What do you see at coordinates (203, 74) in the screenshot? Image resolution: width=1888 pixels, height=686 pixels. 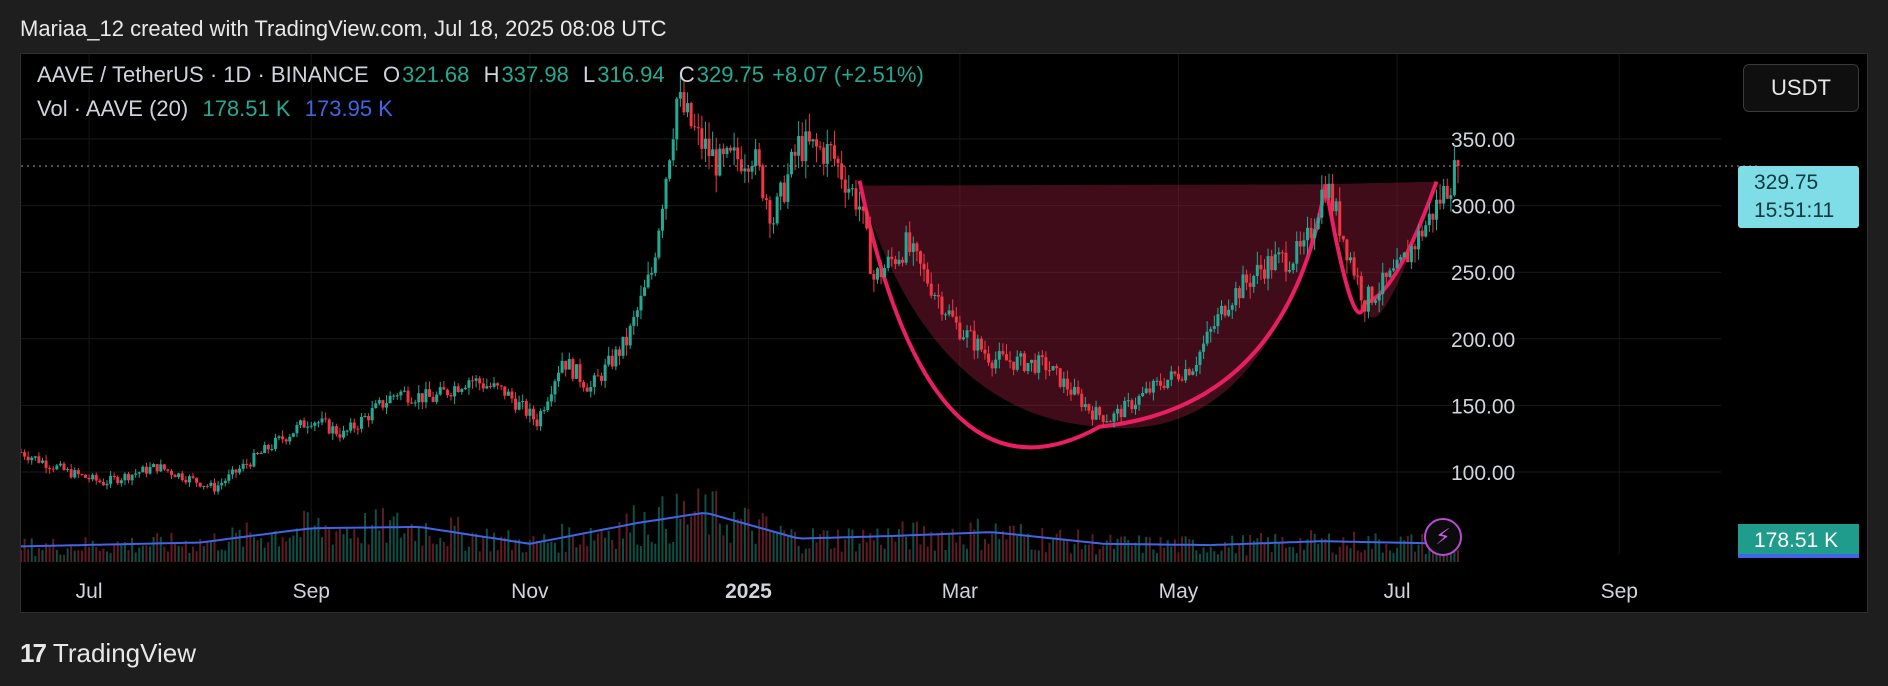 I see `symbol-label: AAVE / TetherUS · 1D · BINANCE` at bounding box center [203, 74].